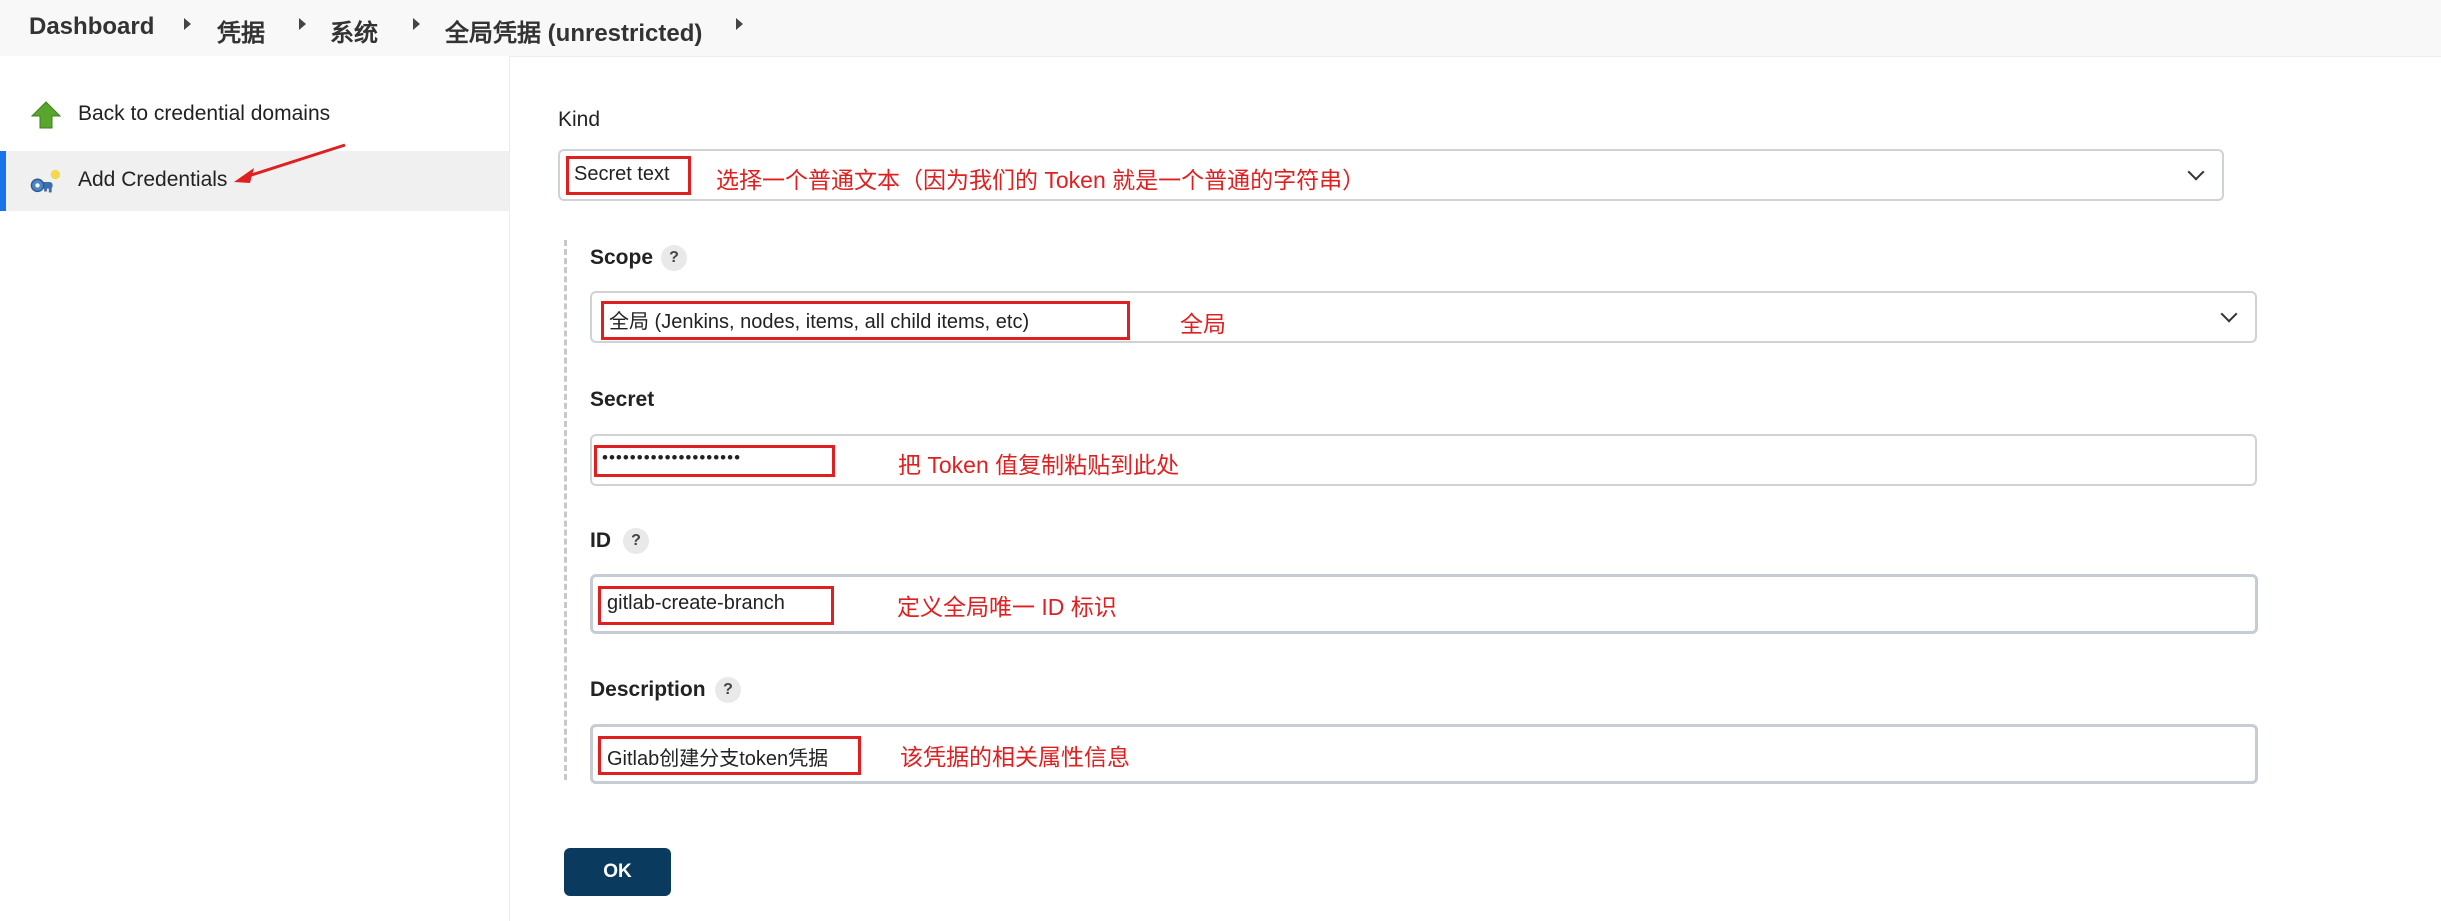 Image resolution: width=2441 pixels, height=921 pixels. I want to click on up-arrow-icon, so click(46, 115).